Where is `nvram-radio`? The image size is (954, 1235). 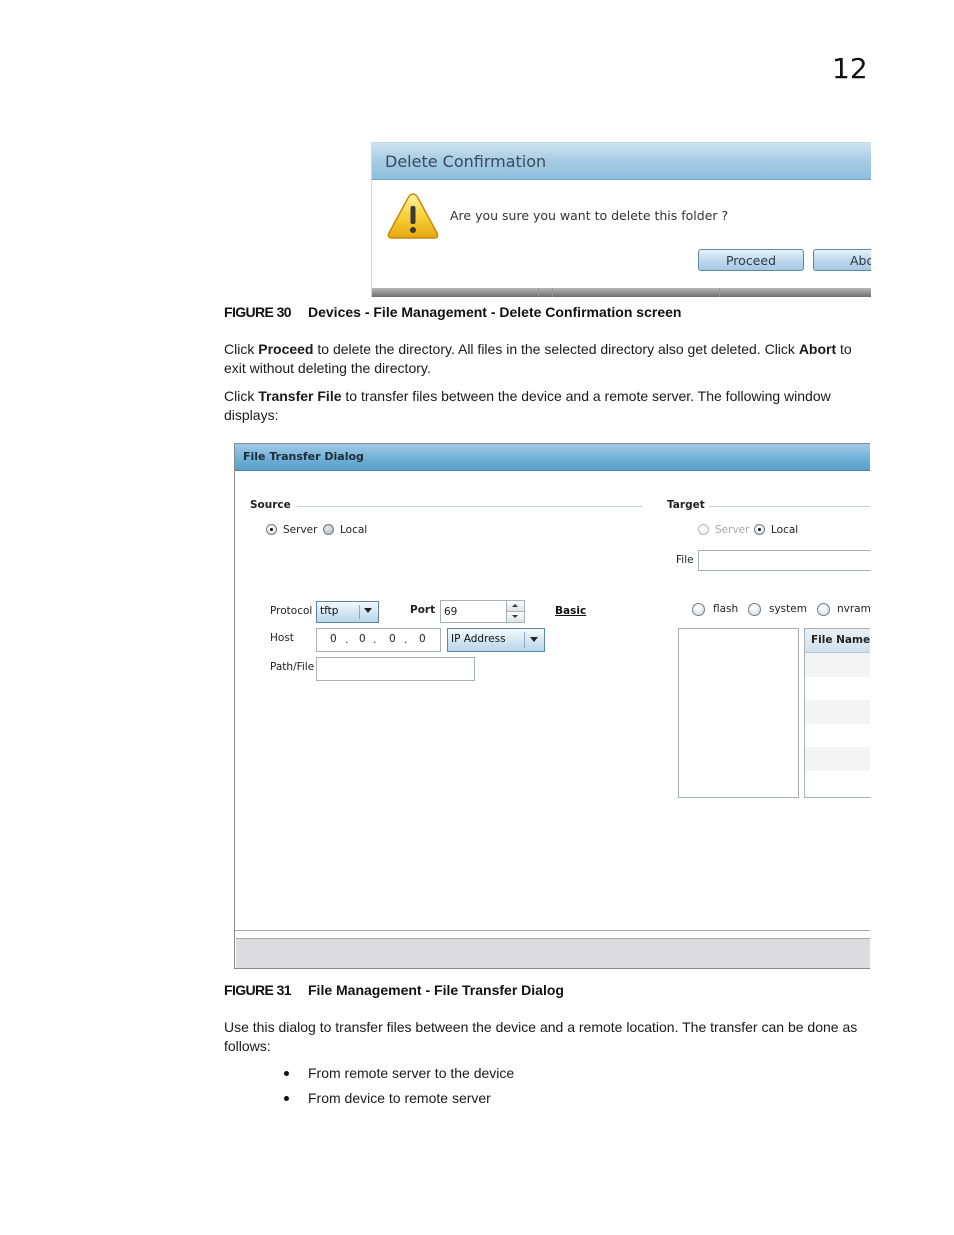
nvram-radio is located at coordinates (823, 609).